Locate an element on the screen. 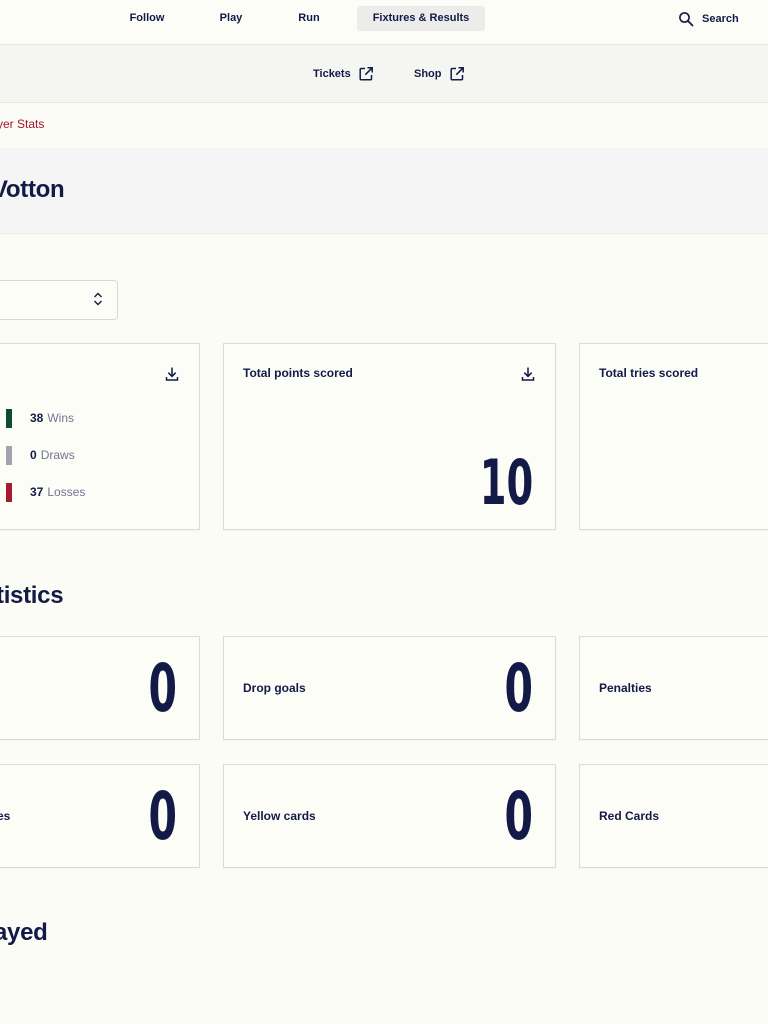 This screenshot has width=768, height=1024. drop-goals-card: Drop goals 0 is located at coordinates (389, 688).